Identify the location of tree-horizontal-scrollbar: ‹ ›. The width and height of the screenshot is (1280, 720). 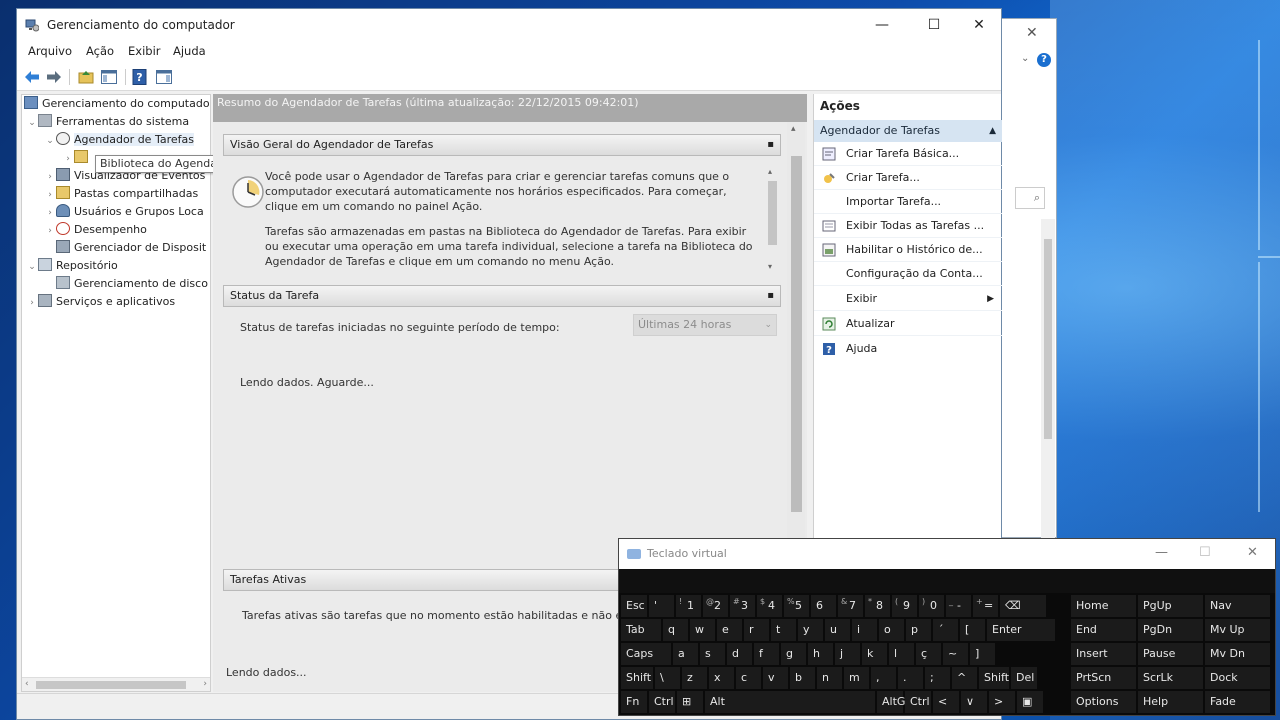
(116, 684).